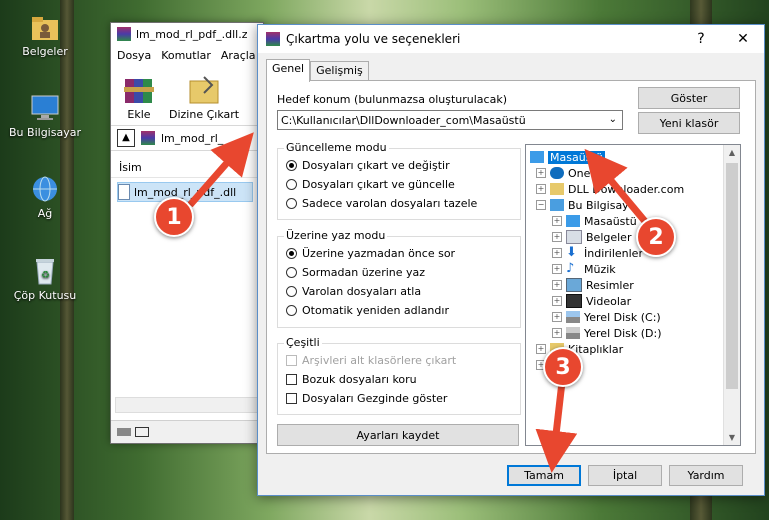 The height and width of the screenshot is (520, 769). I want to click on tree-node-indirilenler: + ⬇ İndirilenler, so click(597, 253).